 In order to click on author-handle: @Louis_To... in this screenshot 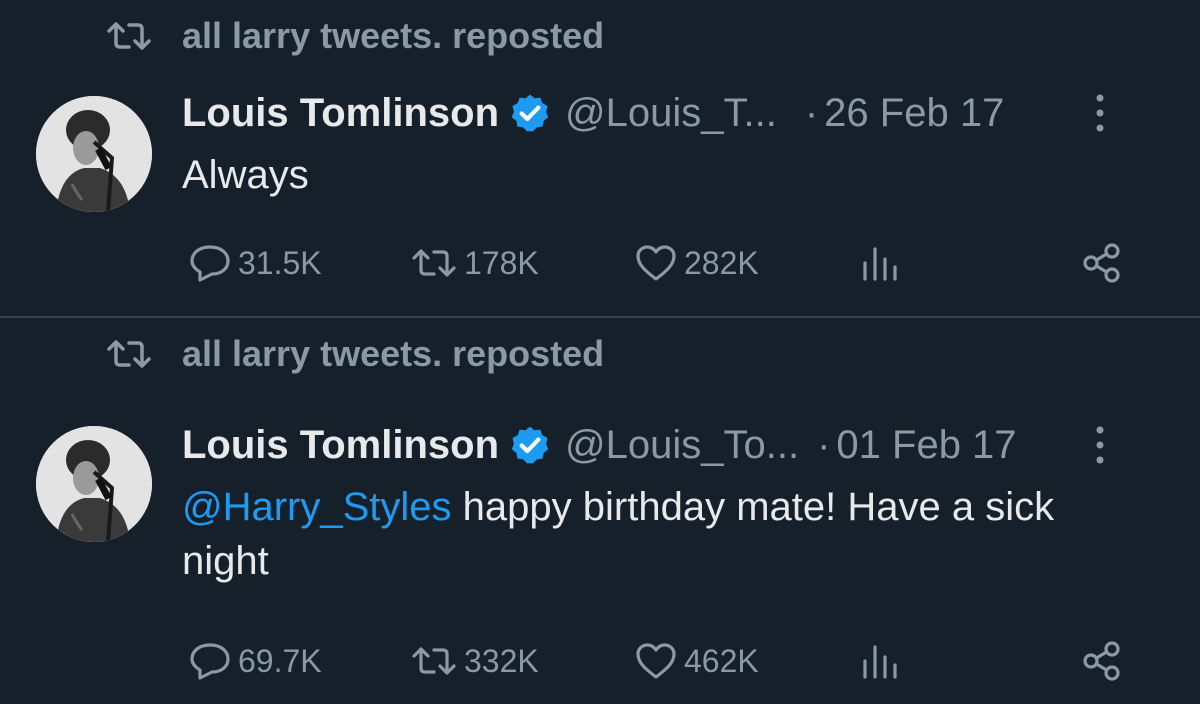, I will do `click(682, 445)`.